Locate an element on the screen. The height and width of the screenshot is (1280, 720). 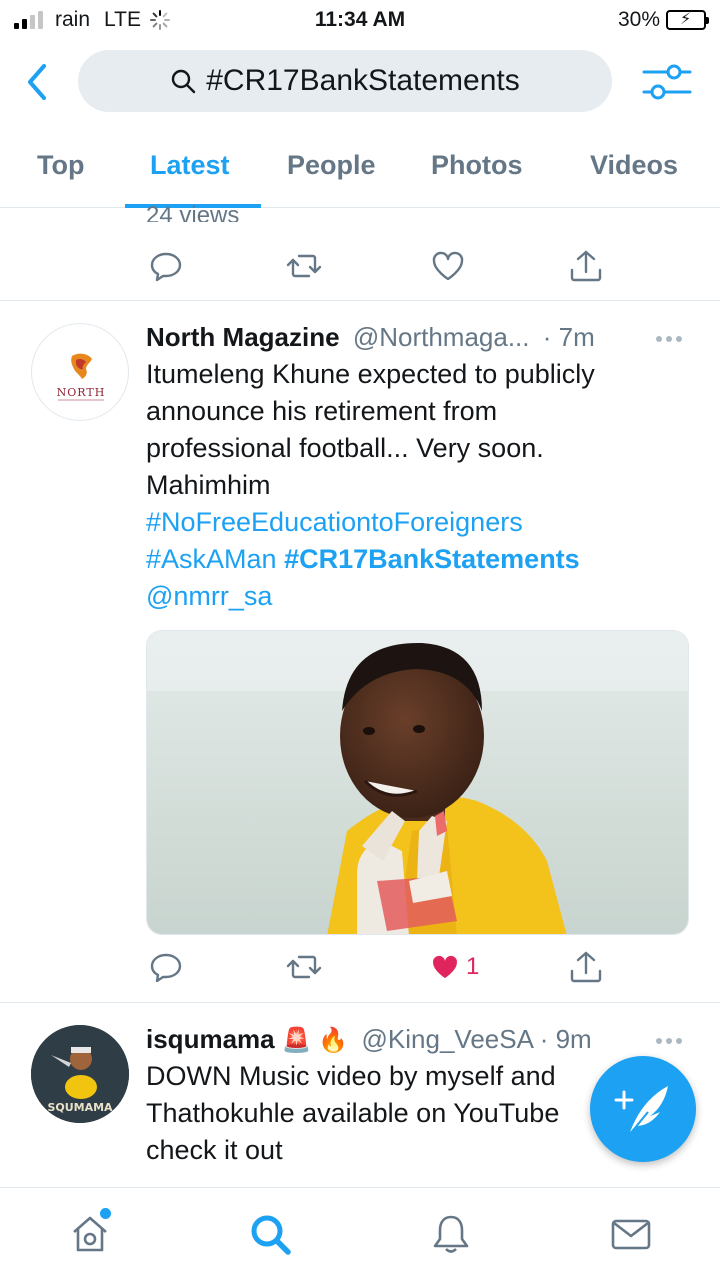
tweet-author-name: North Magazine is located at coordinates (243, 337).